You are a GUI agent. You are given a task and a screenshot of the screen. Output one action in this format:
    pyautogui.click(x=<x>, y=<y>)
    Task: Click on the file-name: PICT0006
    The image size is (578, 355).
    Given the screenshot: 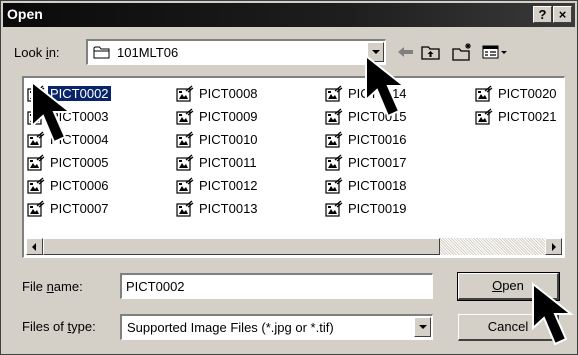 What is the action you would take?
    pyautogui.click(x=79, y=185)
    